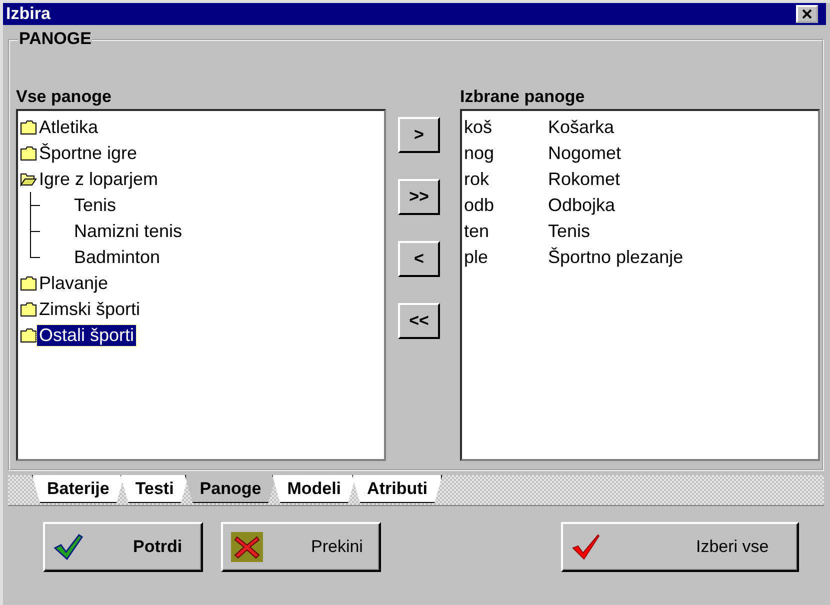 This screenshot has height=605, width=830. I want to click on move-button: >>, so click(419, 197).